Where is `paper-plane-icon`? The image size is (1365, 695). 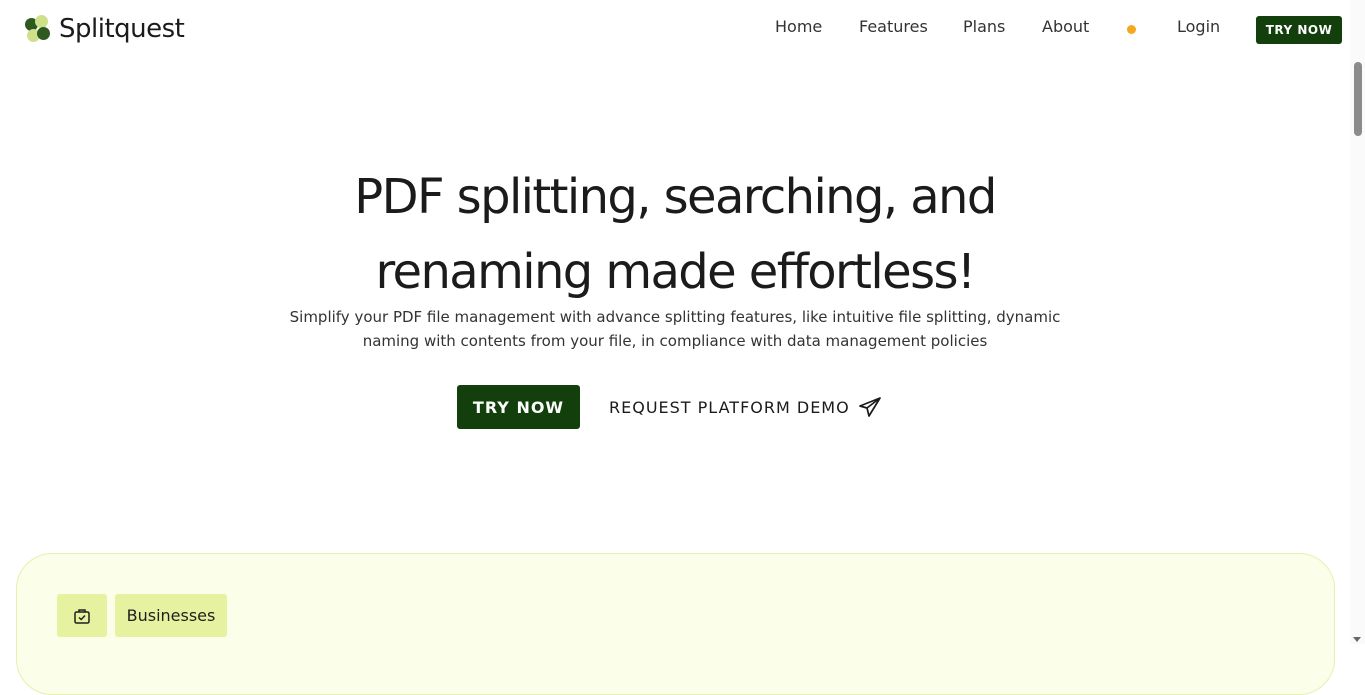 paper-plane-icon is located at coordinates (869, 407).